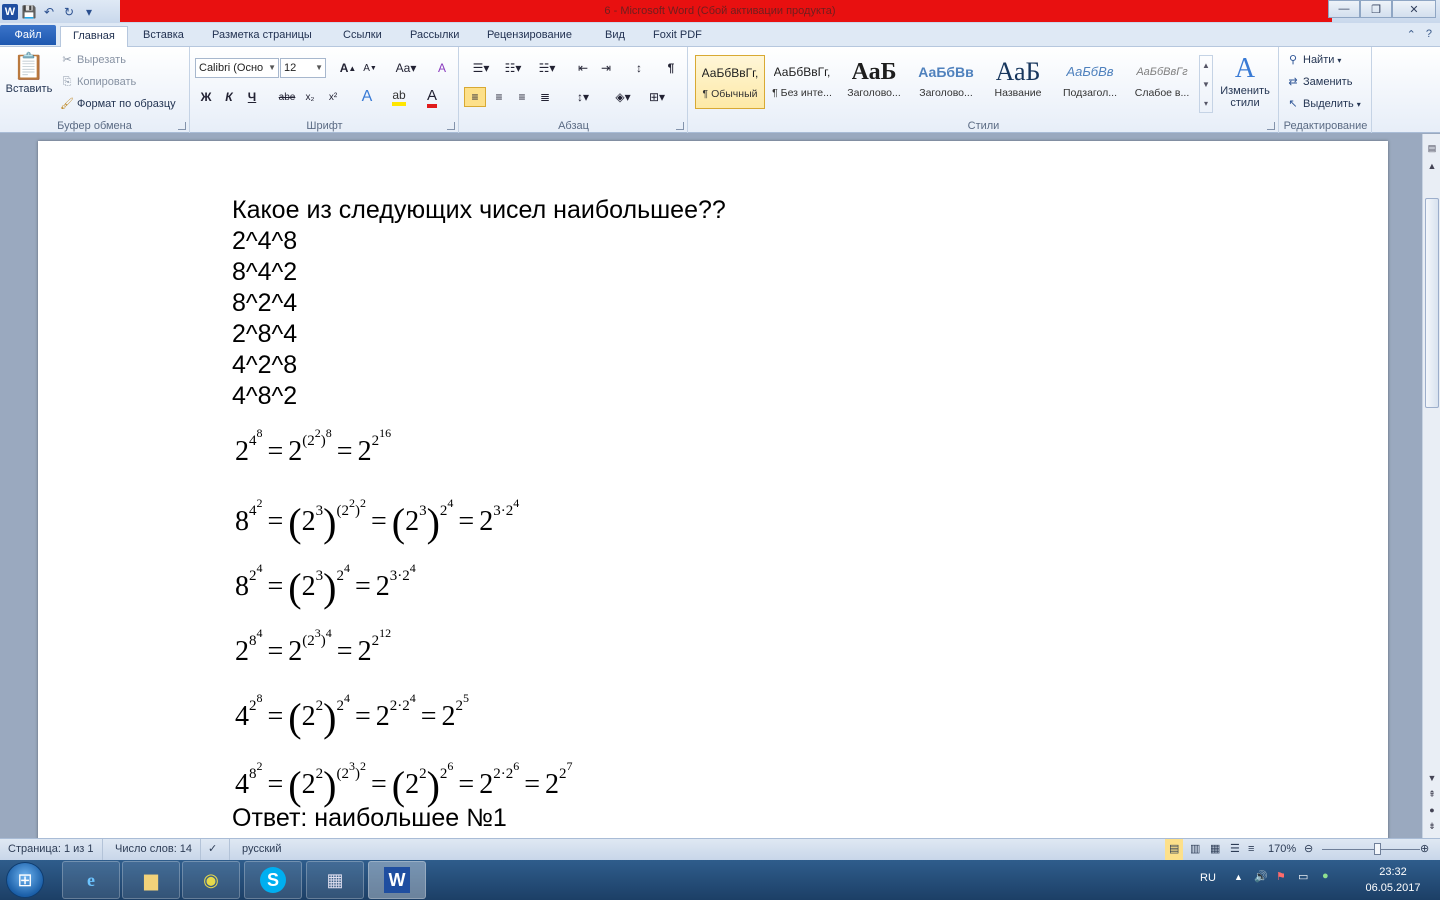 The image size is (1440, 900). Describe the element at coordinates (1377, 849) in the screenshot. I see `zoom-slider-knob` at that location.